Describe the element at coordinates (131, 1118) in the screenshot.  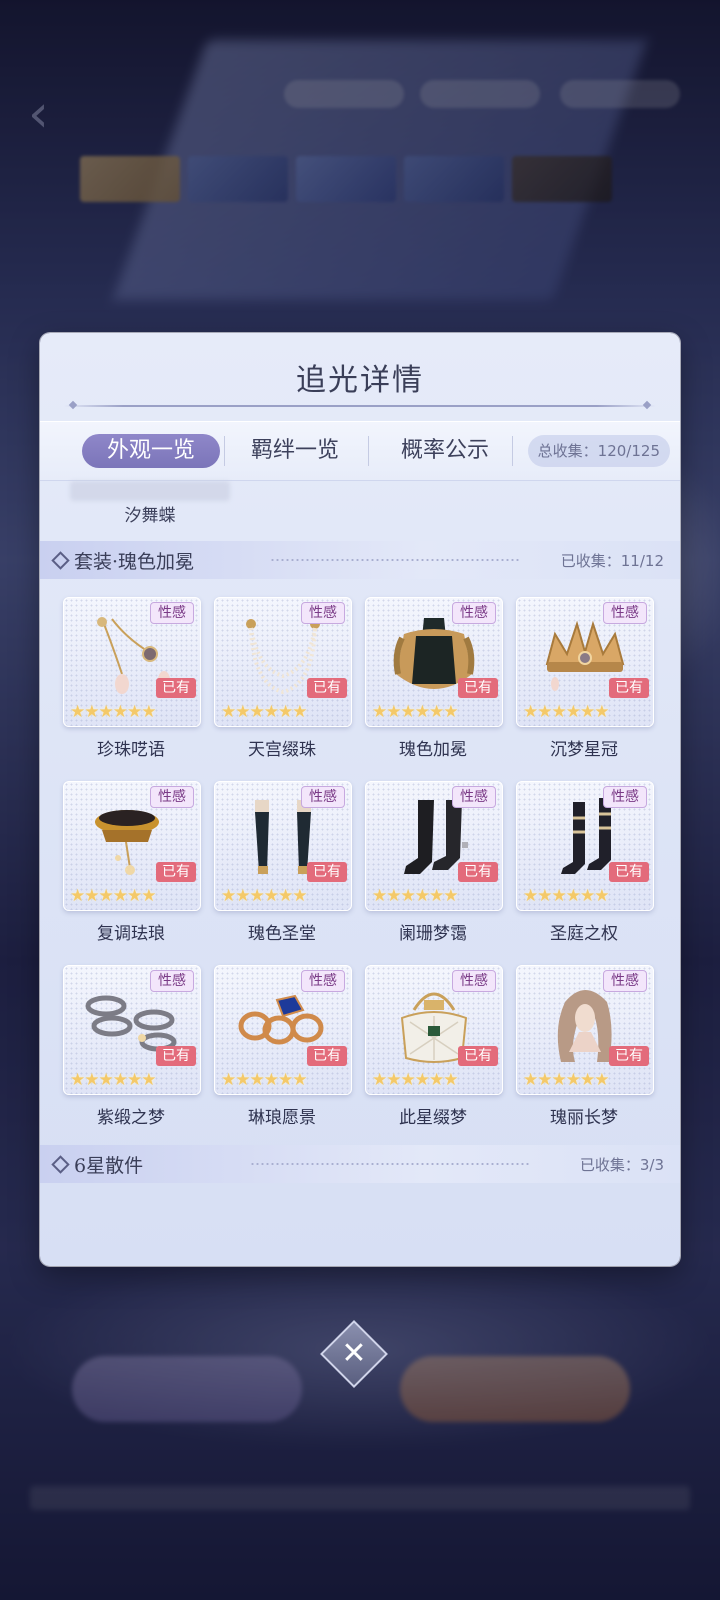
I see `item-name: 紫缎之梦` at that location.